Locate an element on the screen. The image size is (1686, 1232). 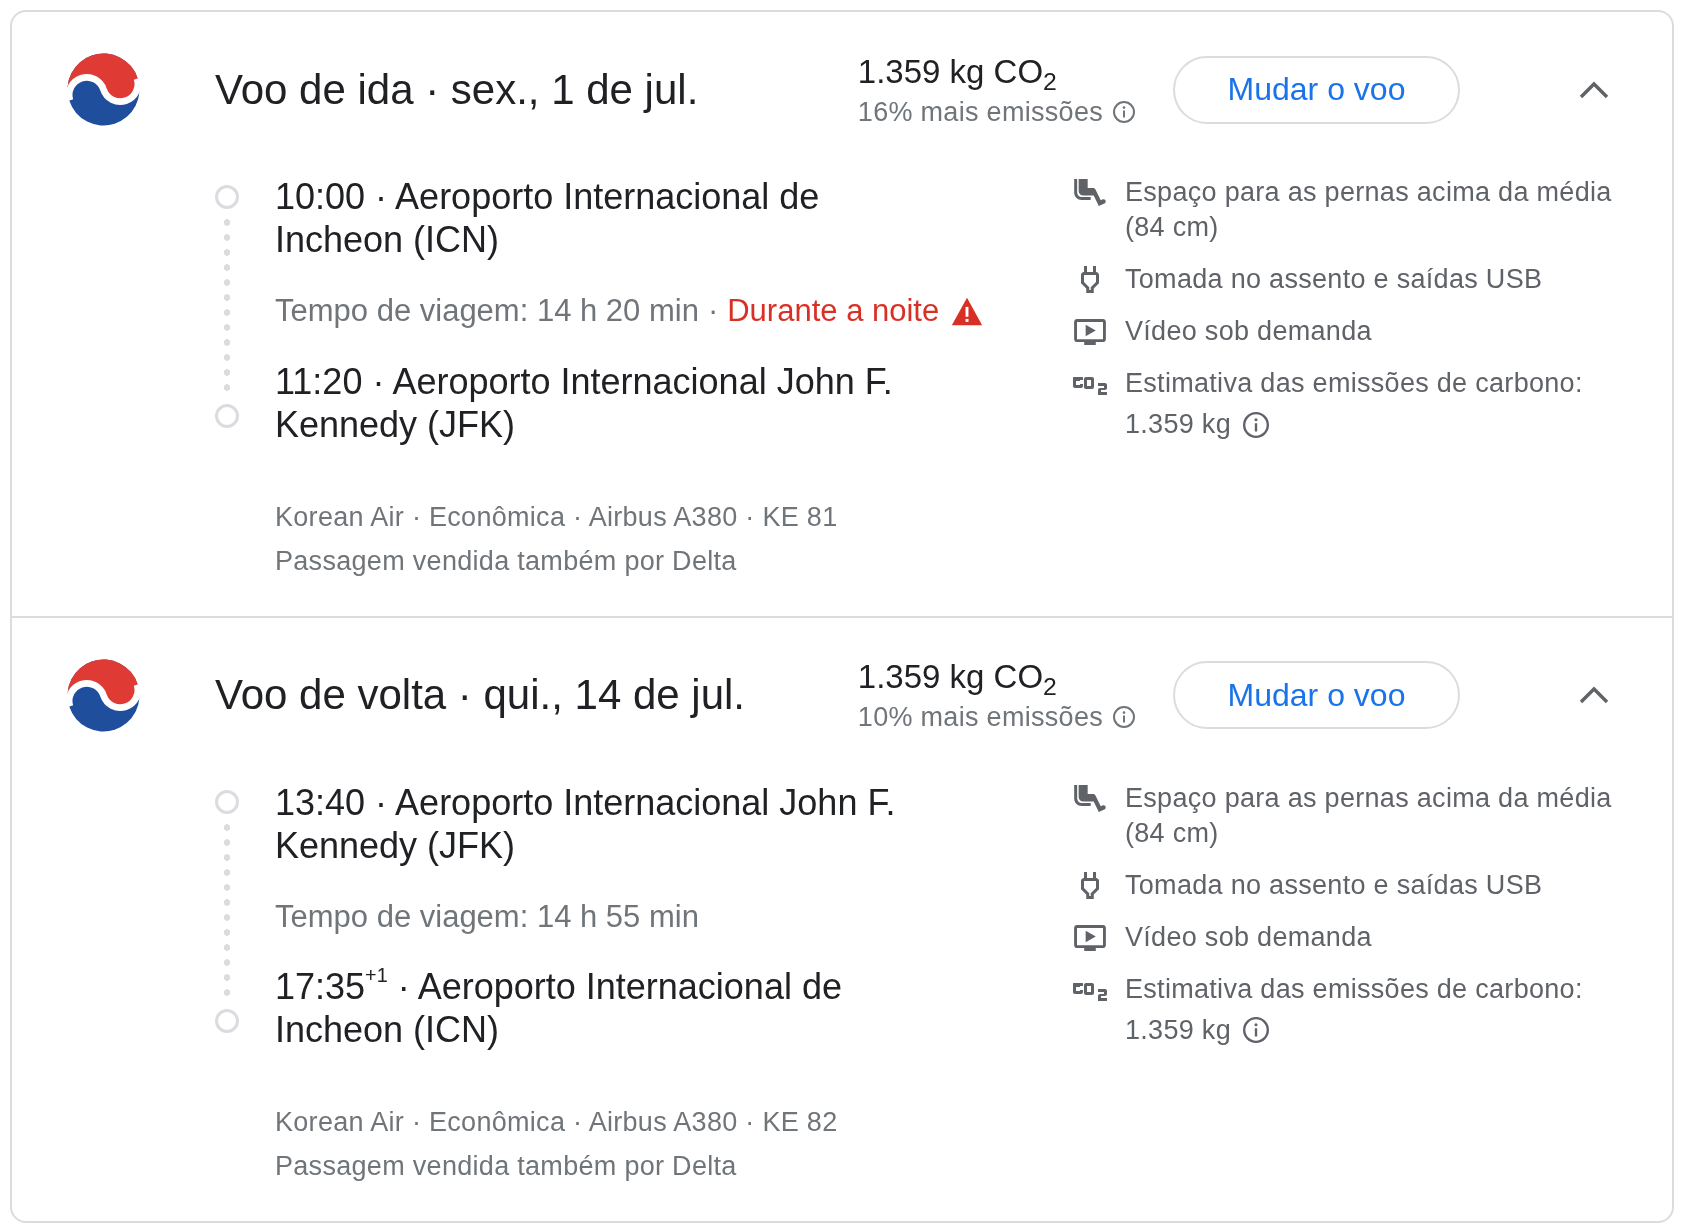
travel-time: Tempo de viagem: 14 h 20 min is located at coordinates (487, 311).